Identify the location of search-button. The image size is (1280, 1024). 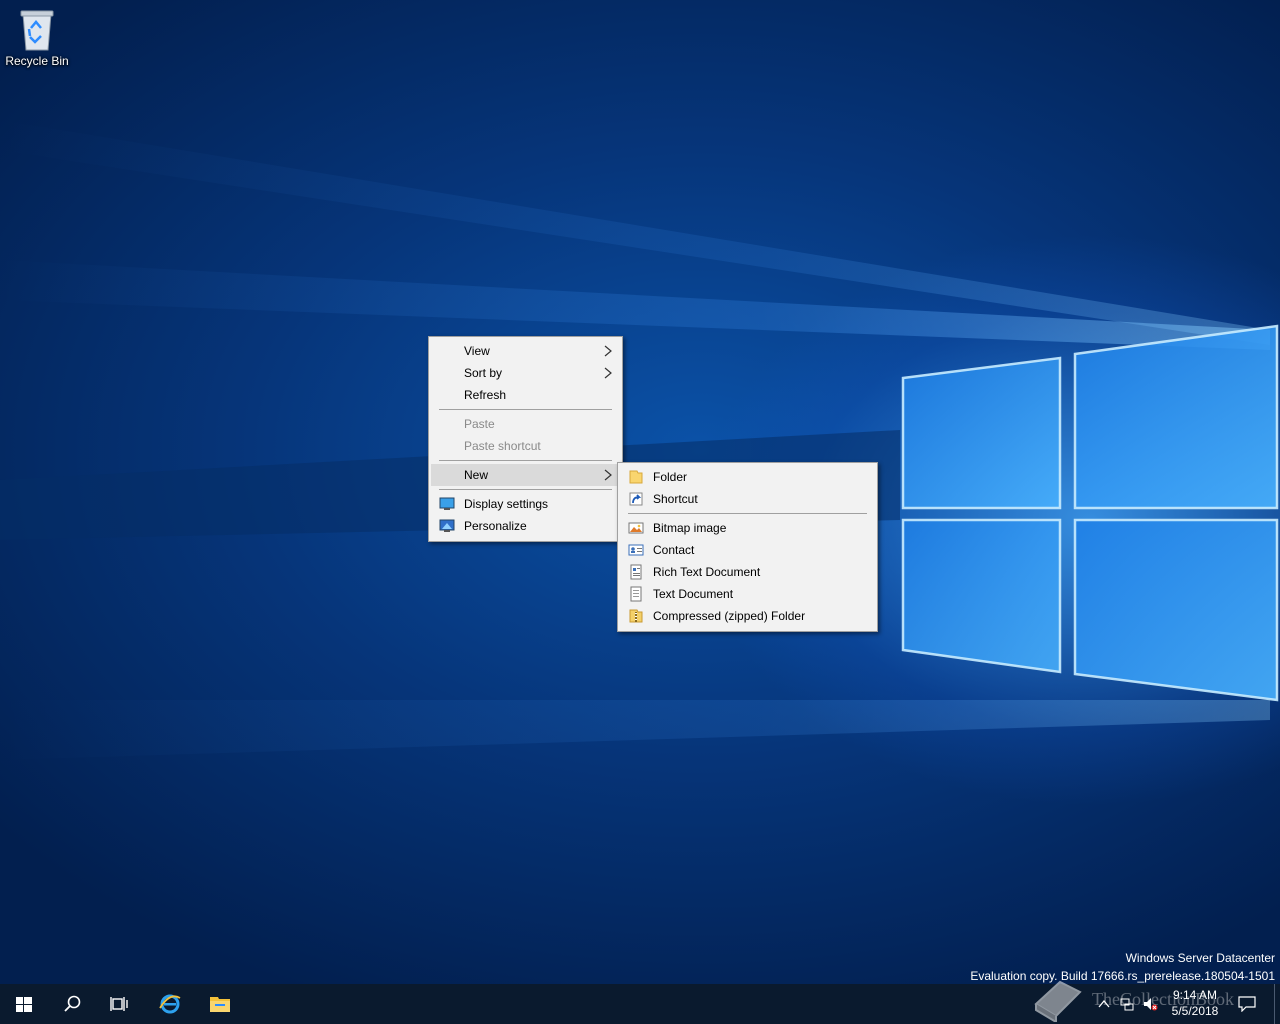
(72, 1004).